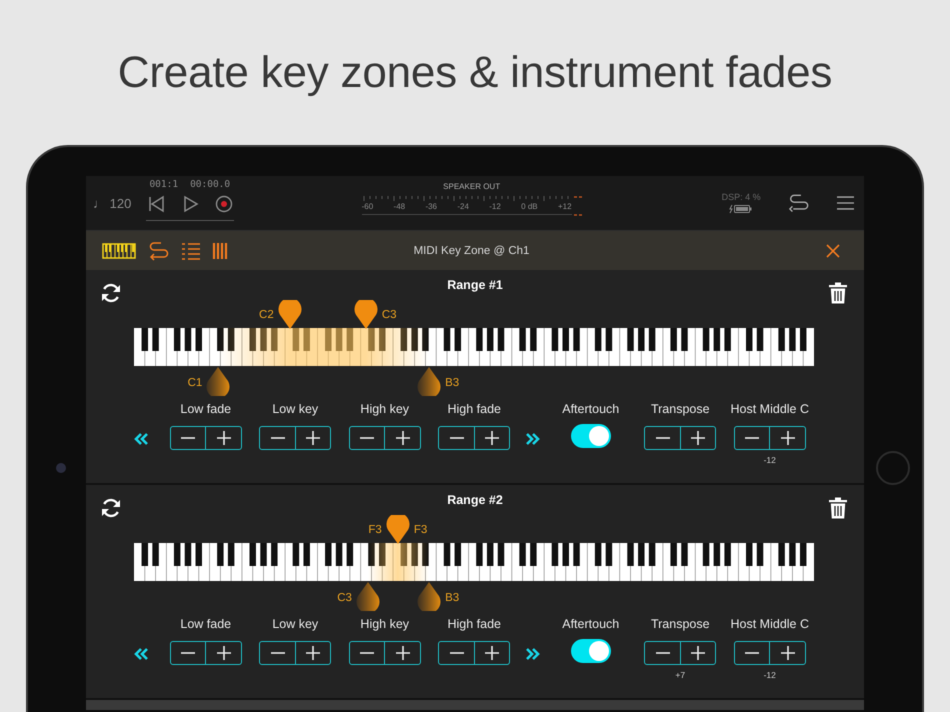  Describe the element at coordinates (475, 73) in the screenshot. I see `headline: Create key zones & instrument fades` at that location.